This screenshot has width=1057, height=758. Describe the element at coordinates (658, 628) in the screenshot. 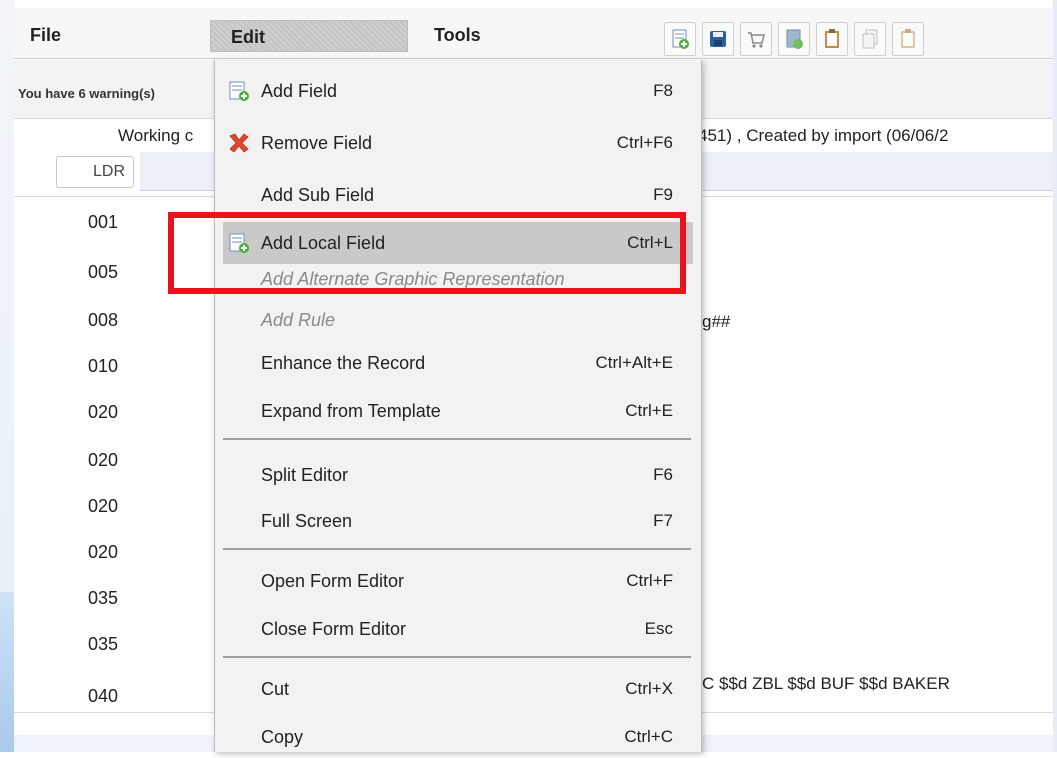

I see `menu-item-shortcut: Esc` at that location.